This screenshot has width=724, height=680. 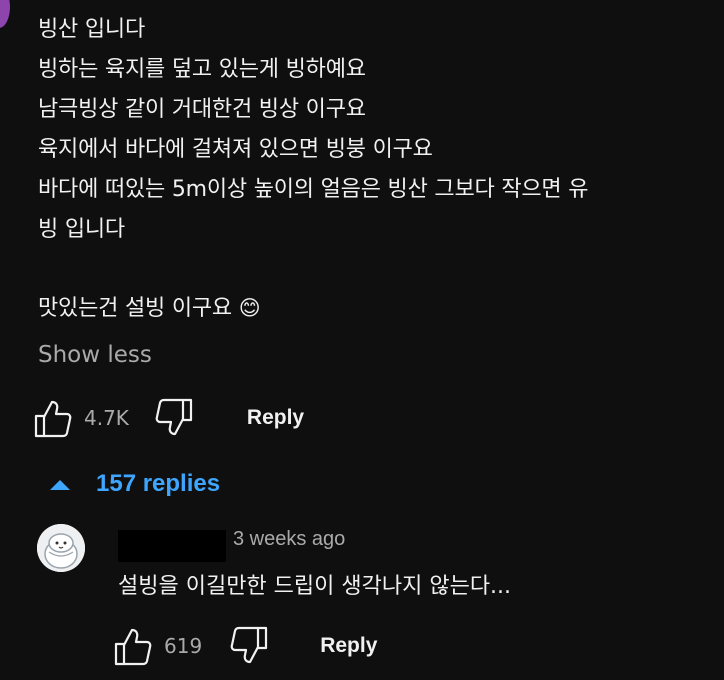 What do you see at coordinates (81, 229) in the screenshot?
I see `comment-line: 빙 입니다` at bounding box center [81, 229].